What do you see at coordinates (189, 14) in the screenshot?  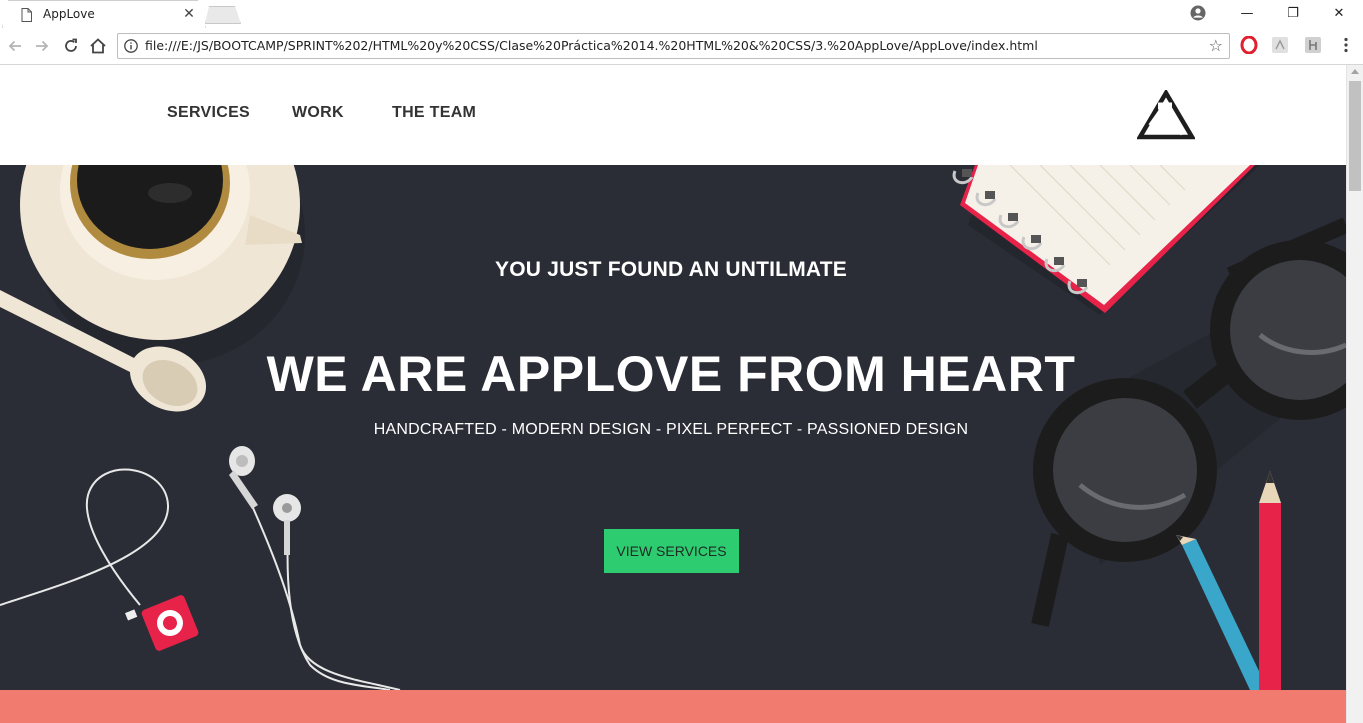 I see `tab-close-icon: ✕` at bounding box center [189, 14].